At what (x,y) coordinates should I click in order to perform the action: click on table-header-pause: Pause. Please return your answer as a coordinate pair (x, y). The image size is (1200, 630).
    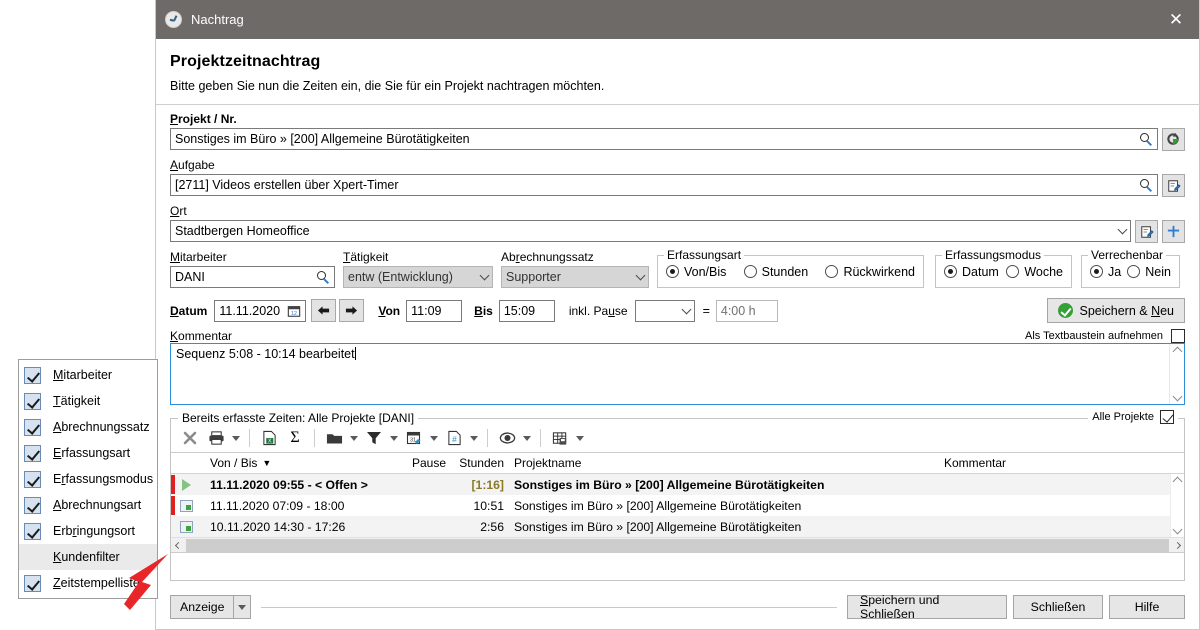
    Looking at the image, I should click on (421, 463).